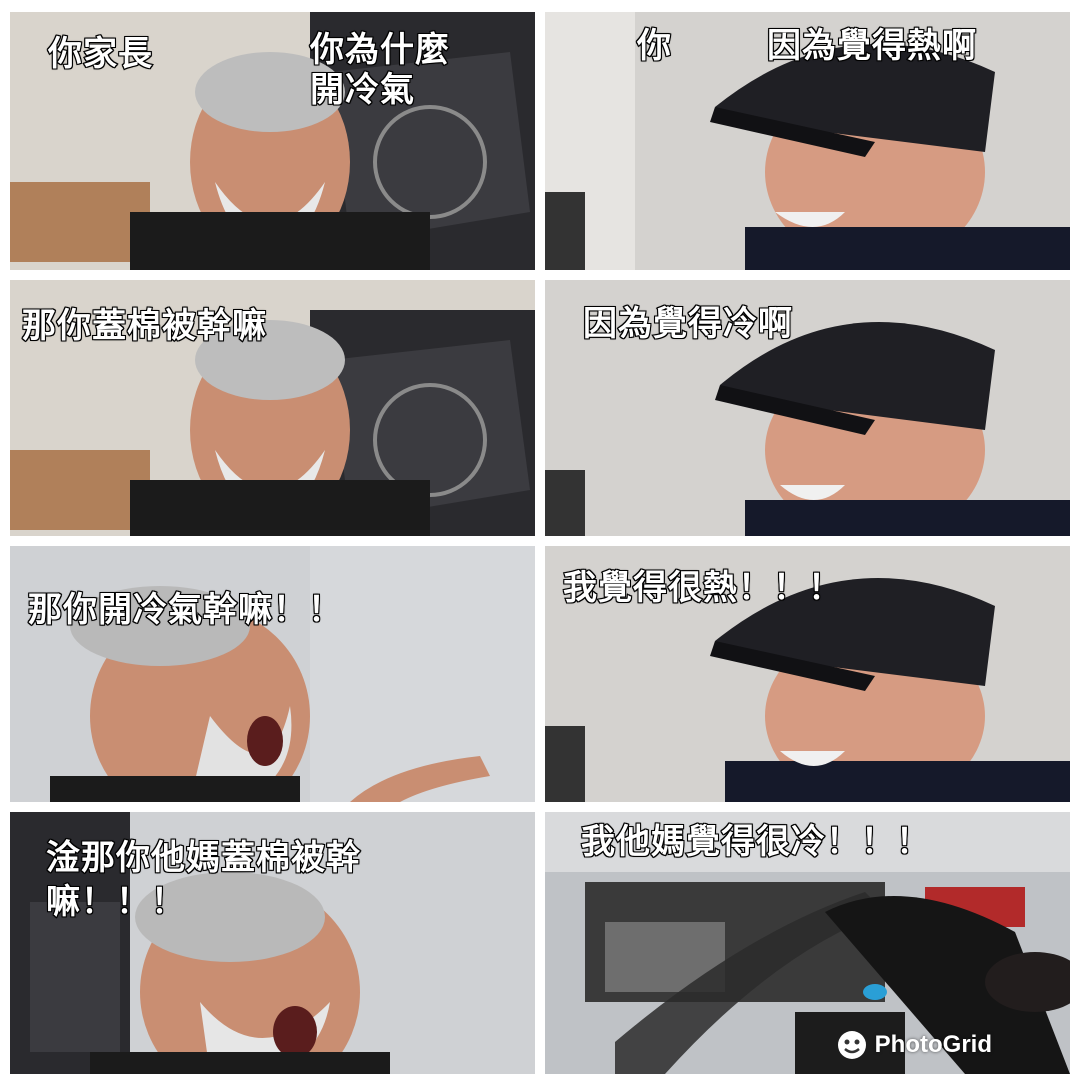  Describe the element at coordinates (272, 943) in the screenshot. I see `panel-7-old-man: 淦那你他媽蓋棉被幹 嘛！！！` at that location.